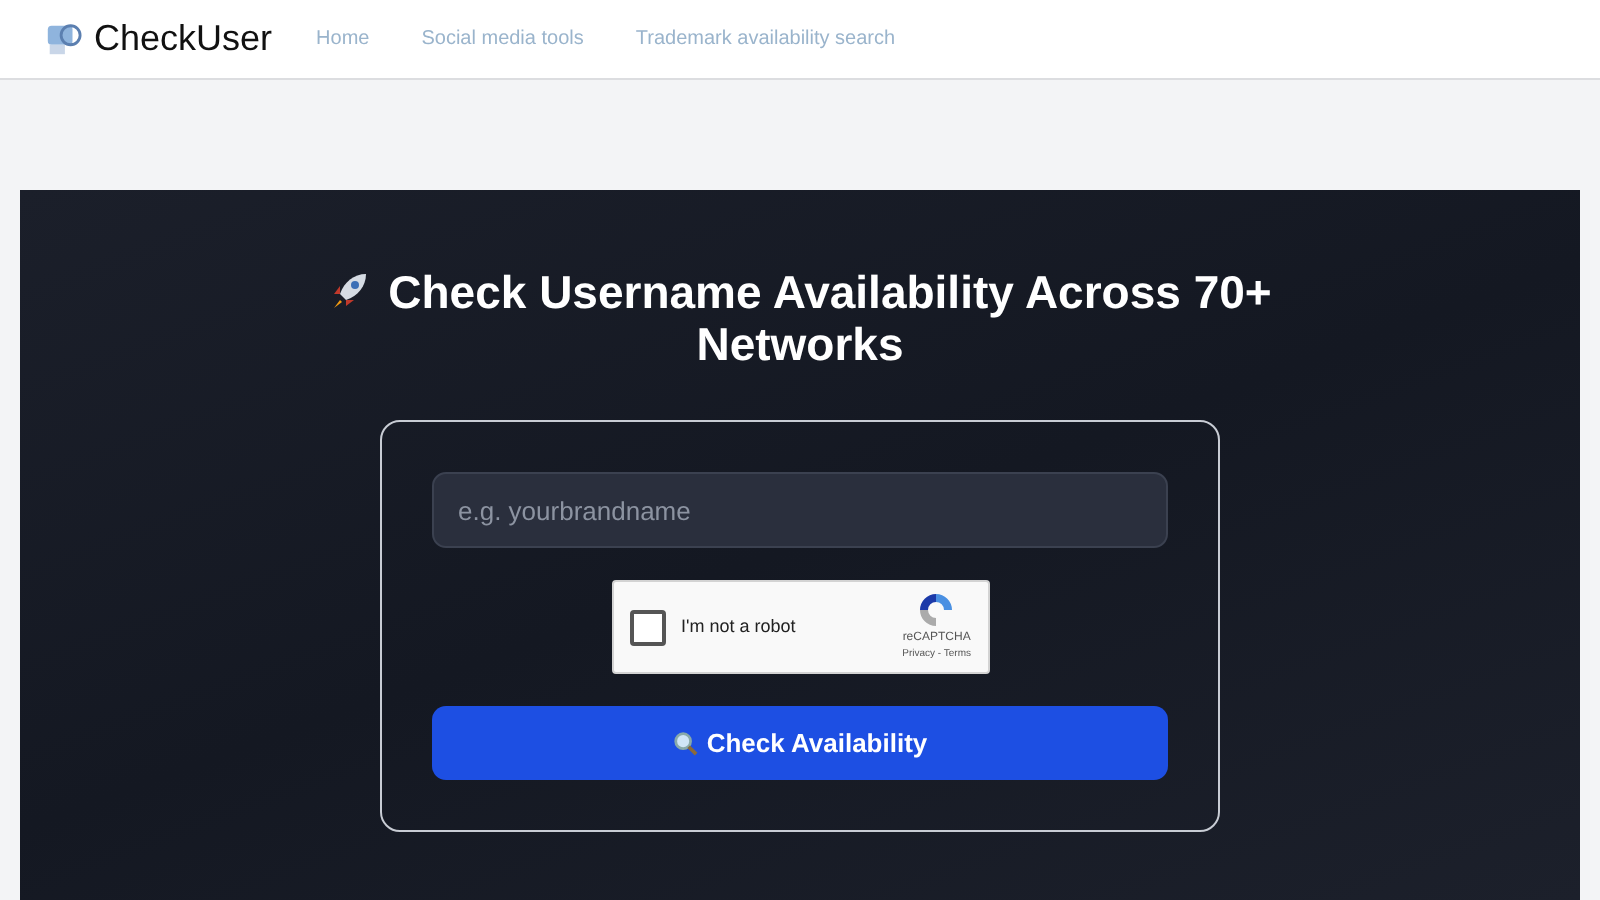 This screenshot has height=900, width=1600. What do you see at coordinates (800, 510) in the screenshot?
I see `username-field: e.g. yourbrandname` at bounding box center [800, 510].